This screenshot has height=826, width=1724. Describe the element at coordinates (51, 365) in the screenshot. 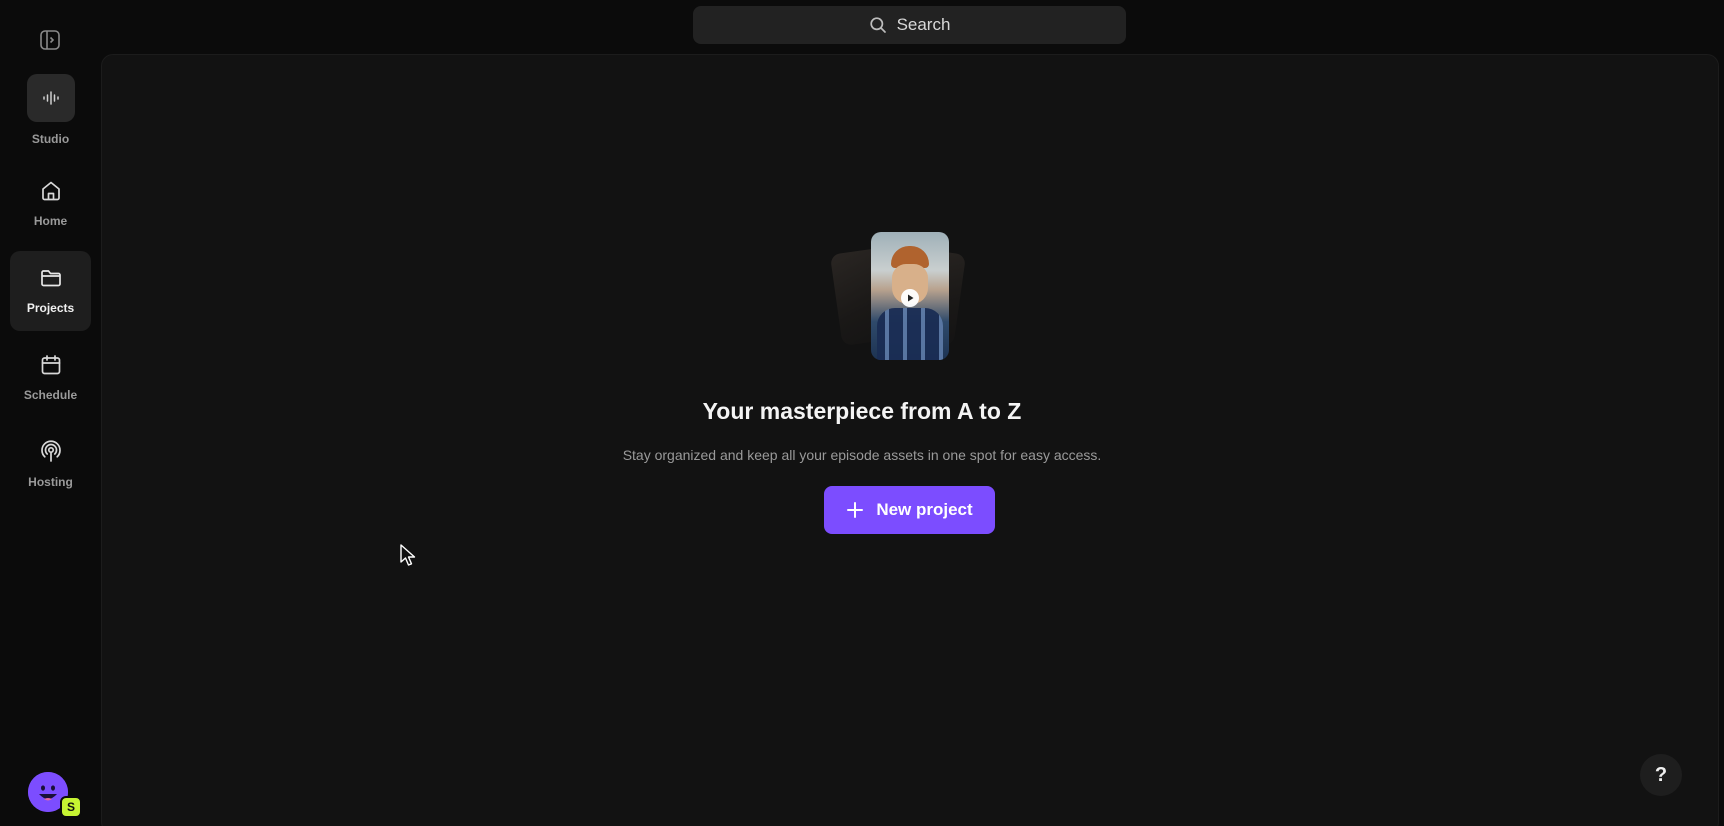

I see `calendar-icon` at that location.